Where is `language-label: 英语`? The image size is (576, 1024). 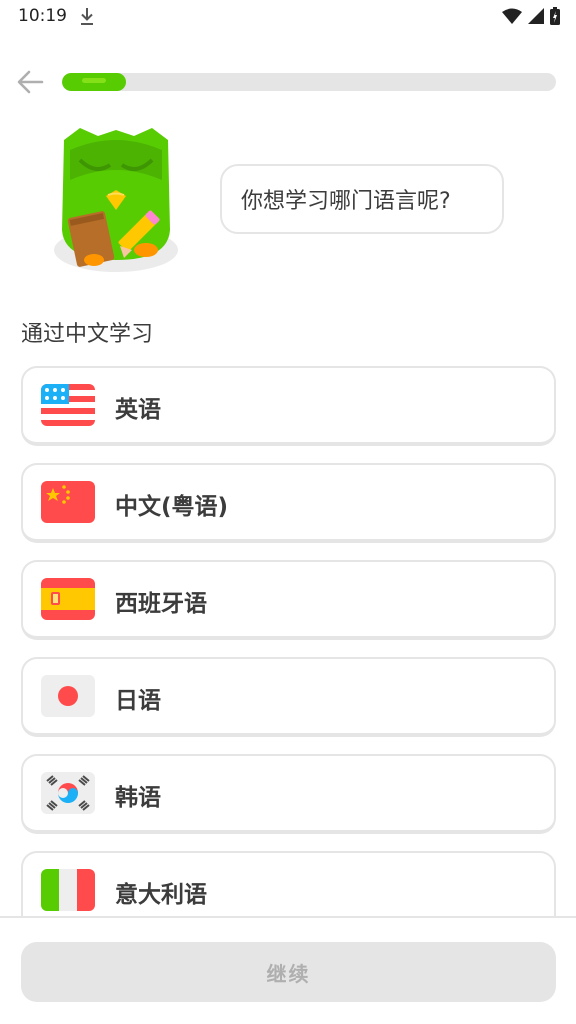
language-label: 英语 is located at coordinates (138, 410).